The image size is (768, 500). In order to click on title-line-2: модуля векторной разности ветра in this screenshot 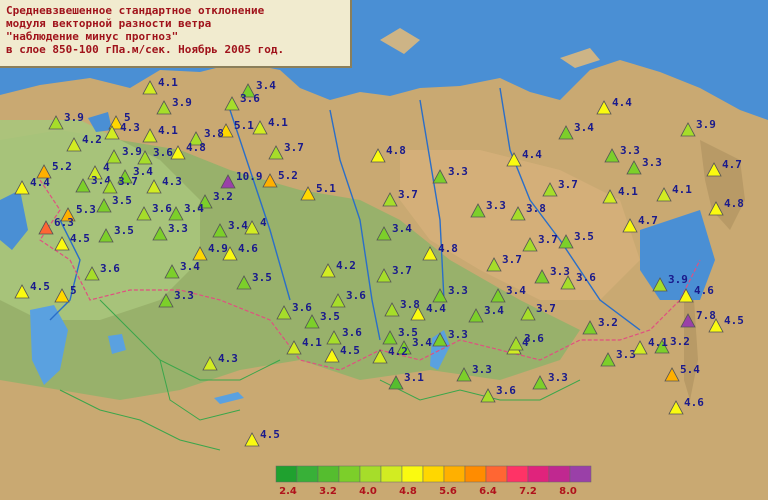, I will do `click(109, 23)`.